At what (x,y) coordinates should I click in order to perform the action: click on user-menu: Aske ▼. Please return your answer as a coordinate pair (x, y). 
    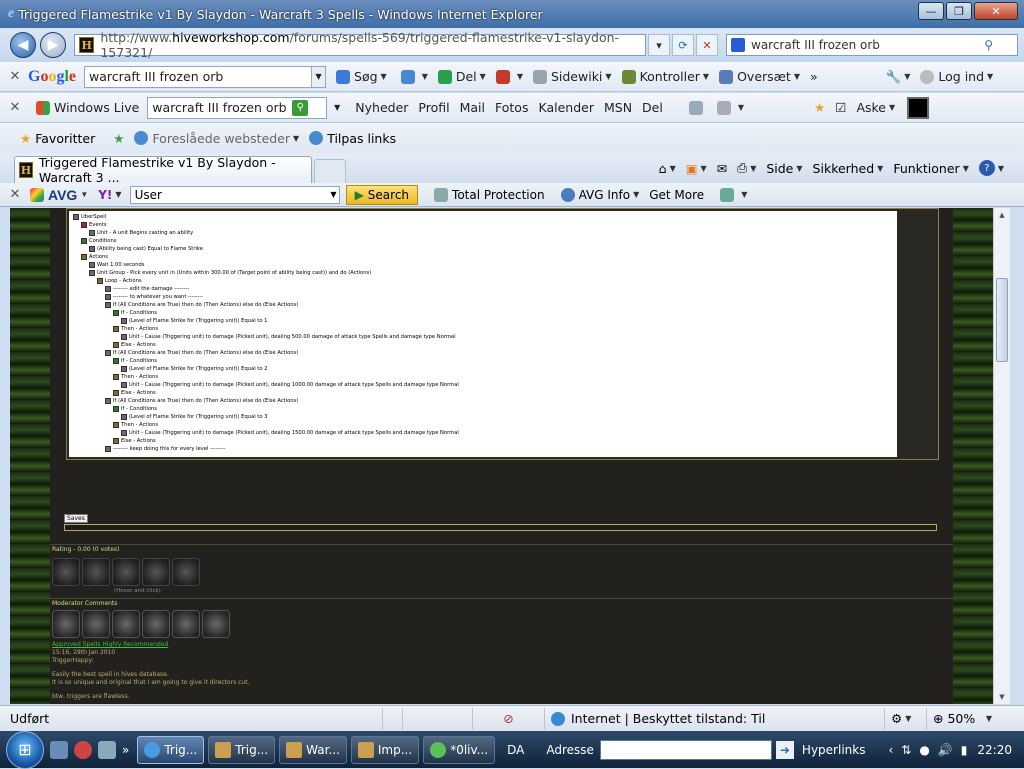
    Looking at the image, I should click on (875, 107).